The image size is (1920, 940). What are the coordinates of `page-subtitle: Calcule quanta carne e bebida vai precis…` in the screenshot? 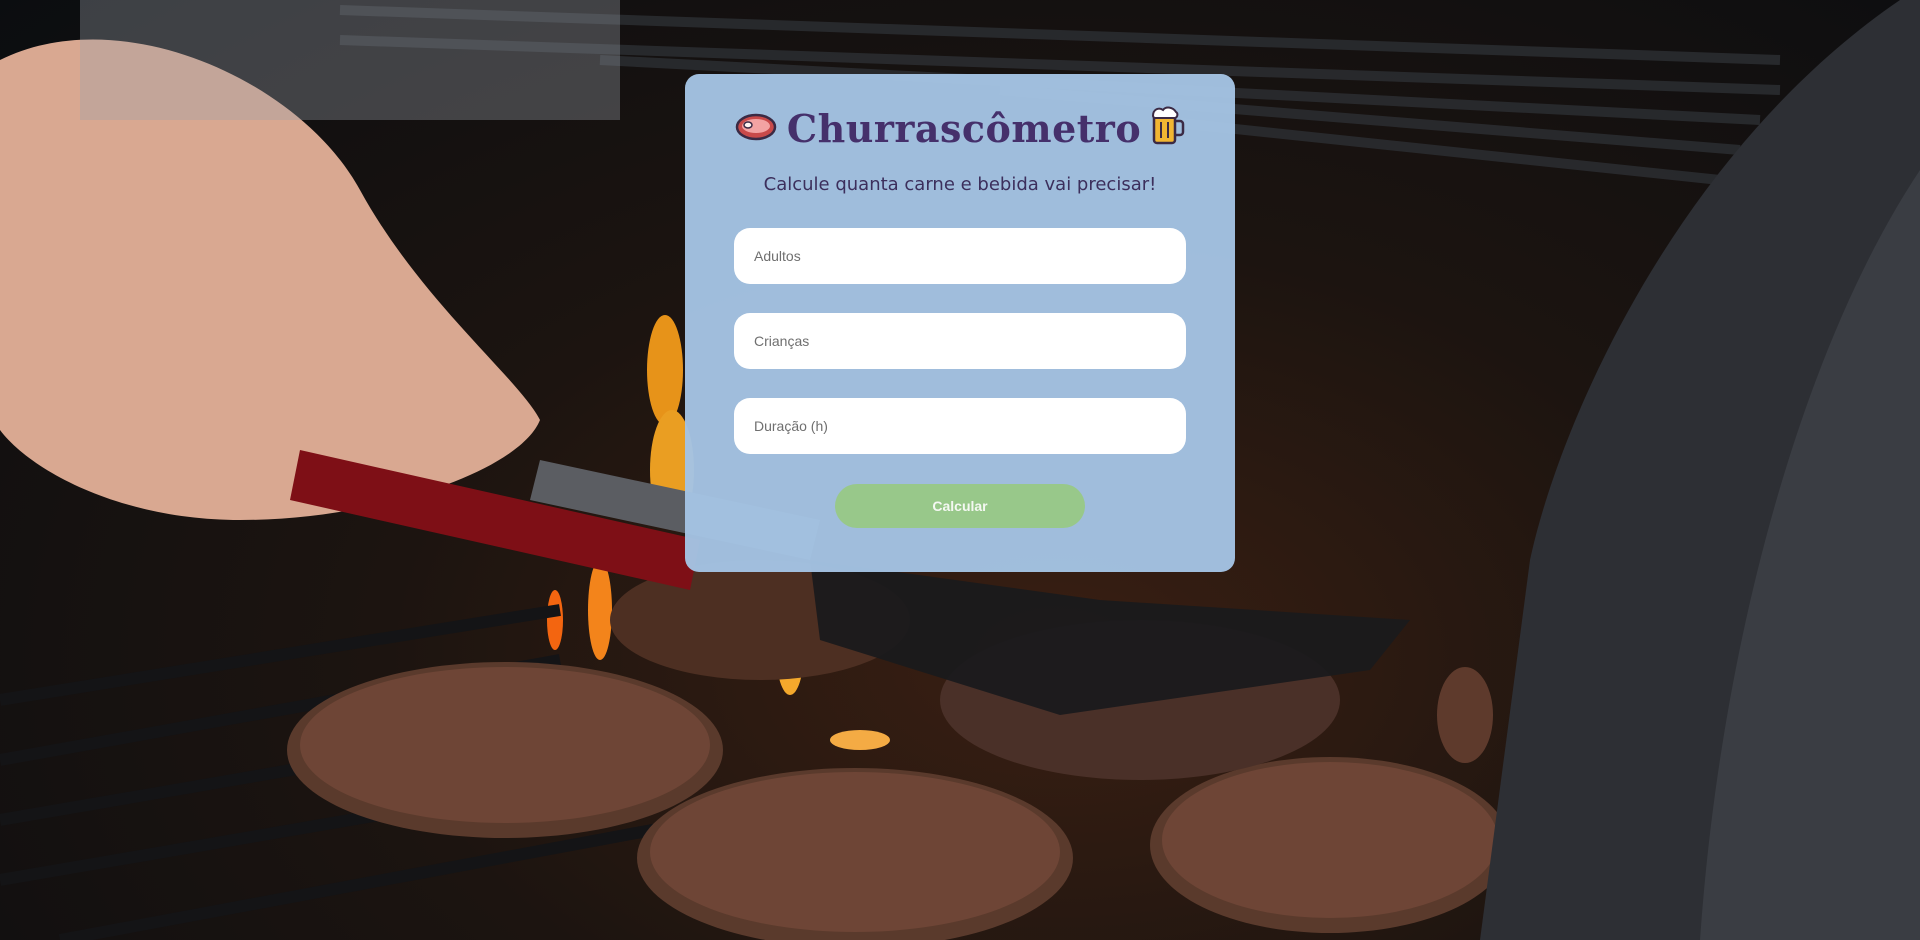 It's located at (960, 184).